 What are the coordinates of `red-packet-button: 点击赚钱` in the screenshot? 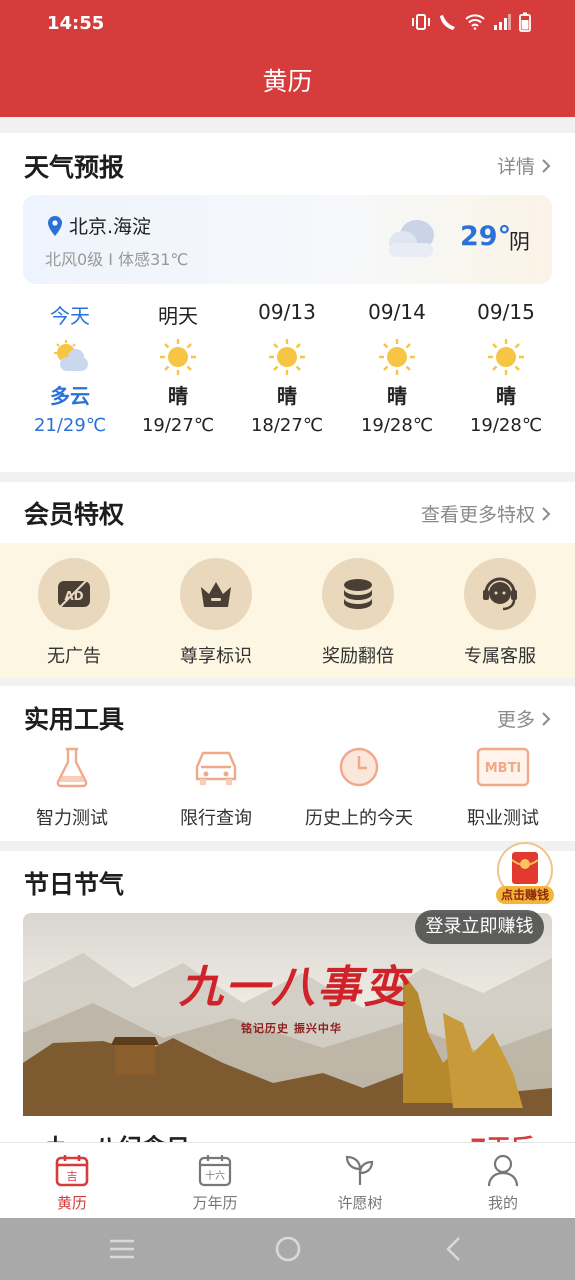 It's located at (525, 875).